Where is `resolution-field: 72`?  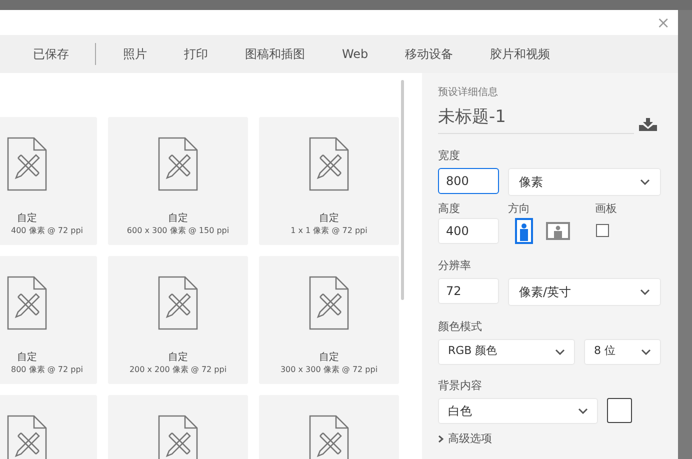 resolution-field: 72 is located at coordinates (468, 291).